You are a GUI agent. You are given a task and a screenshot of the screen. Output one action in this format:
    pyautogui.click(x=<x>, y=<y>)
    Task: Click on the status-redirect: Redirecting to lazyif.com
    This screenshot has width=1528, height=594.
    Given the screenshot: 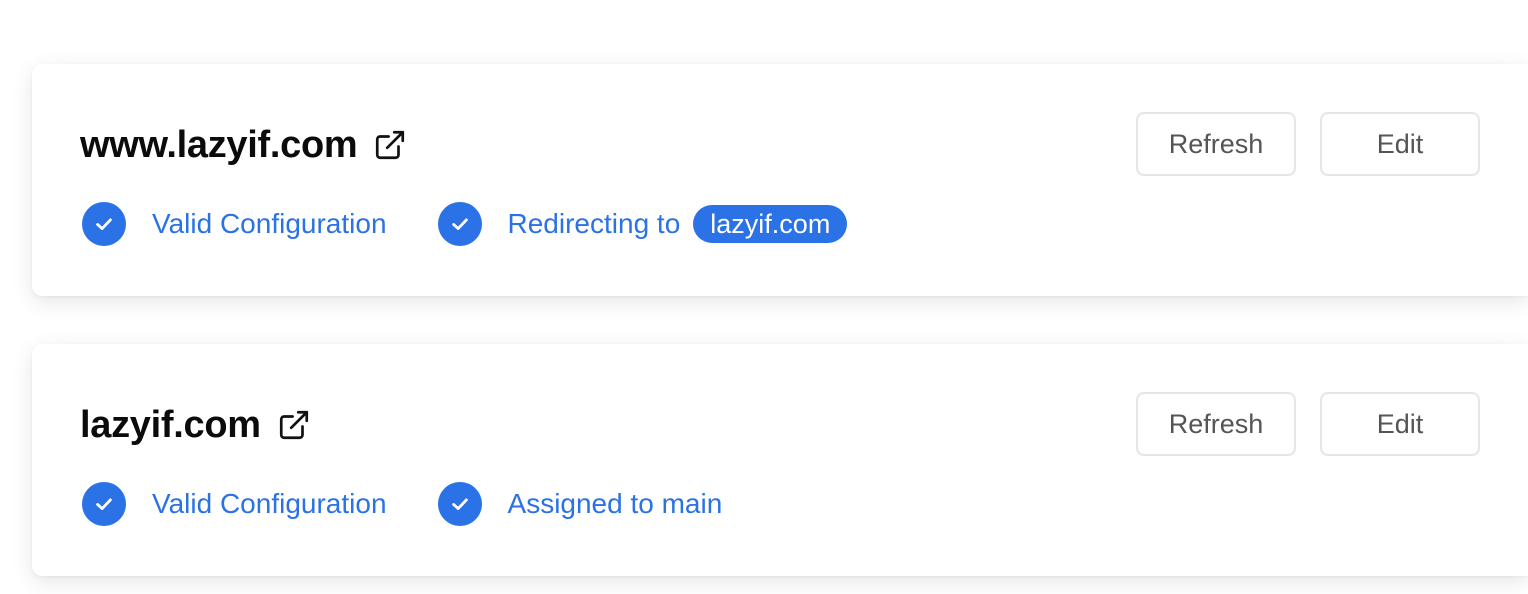 What is the action you would take?
    pyautogui.click(x=642, y=224)
    